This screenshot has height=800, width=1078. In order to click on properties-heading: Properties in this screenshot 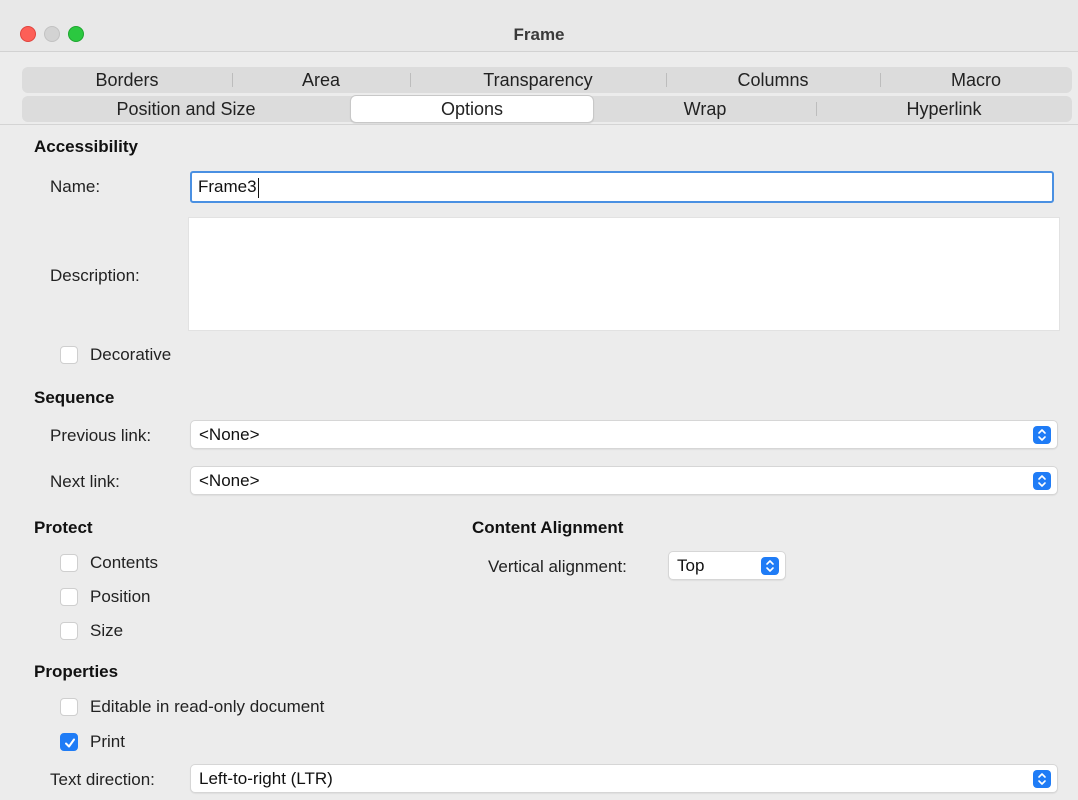, I will do `click(76, 671)`.